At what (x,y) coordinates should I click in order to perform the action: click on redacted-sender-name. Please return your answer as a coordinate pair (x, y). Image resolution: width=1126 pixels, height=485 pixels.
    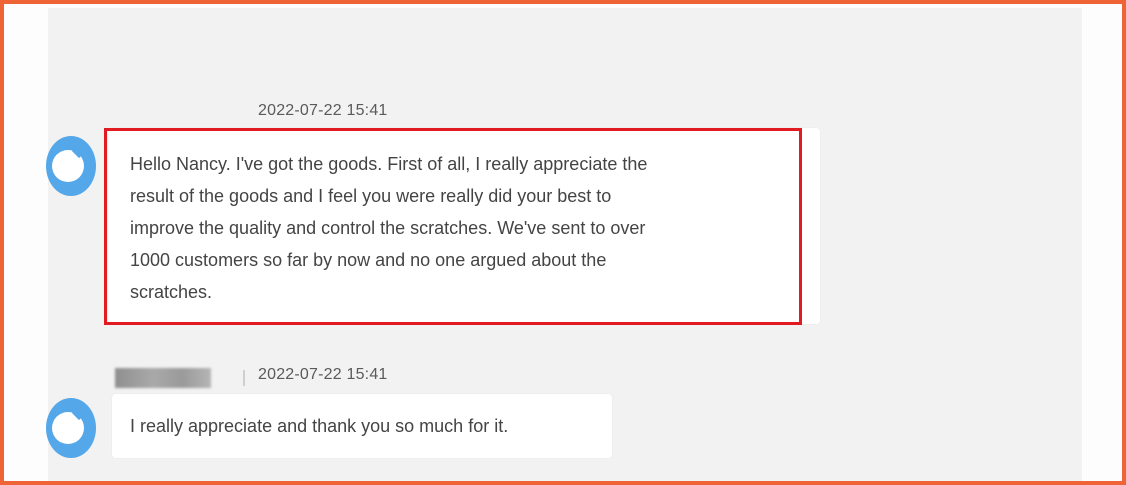
    Looking at the image, I should click on (163, 378).